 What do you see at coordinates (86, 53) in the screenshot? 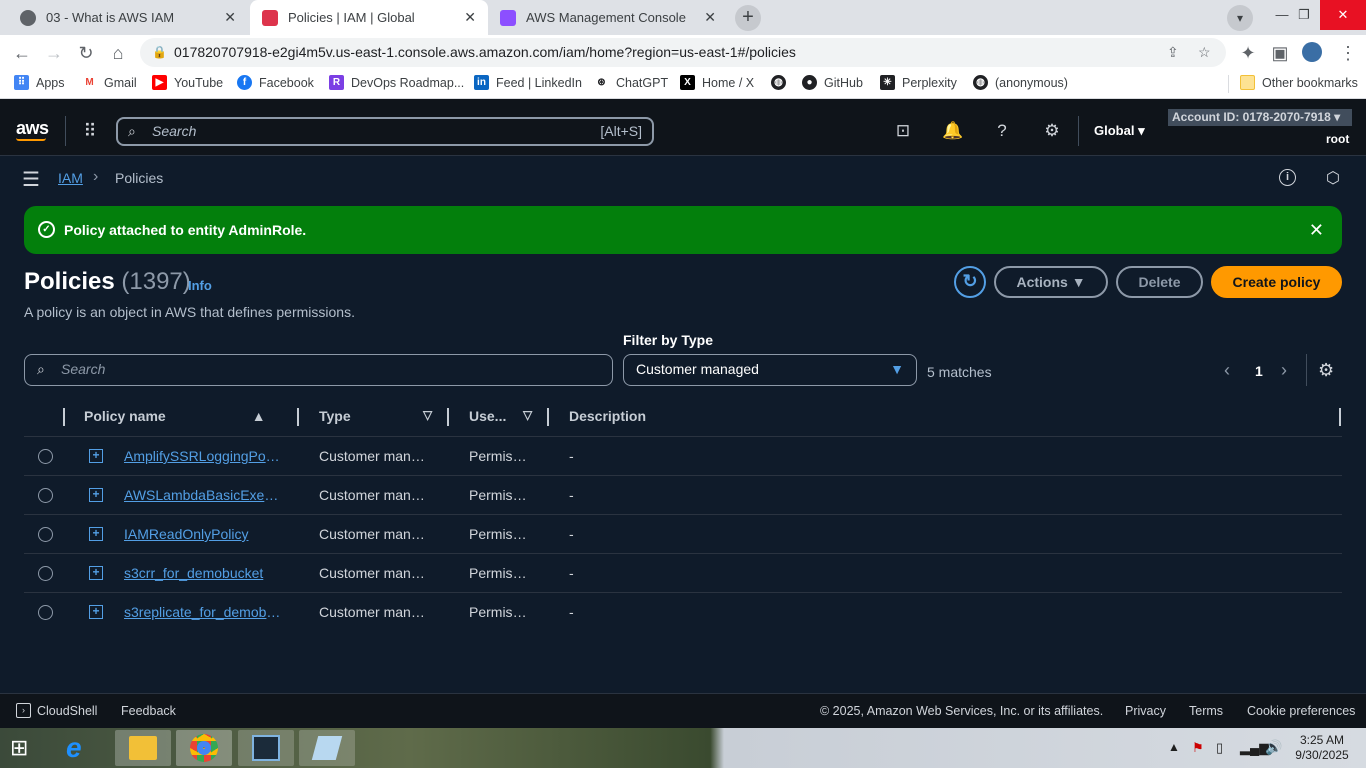
I see `reload-icon: ↻` at bounding box center [86, 53].